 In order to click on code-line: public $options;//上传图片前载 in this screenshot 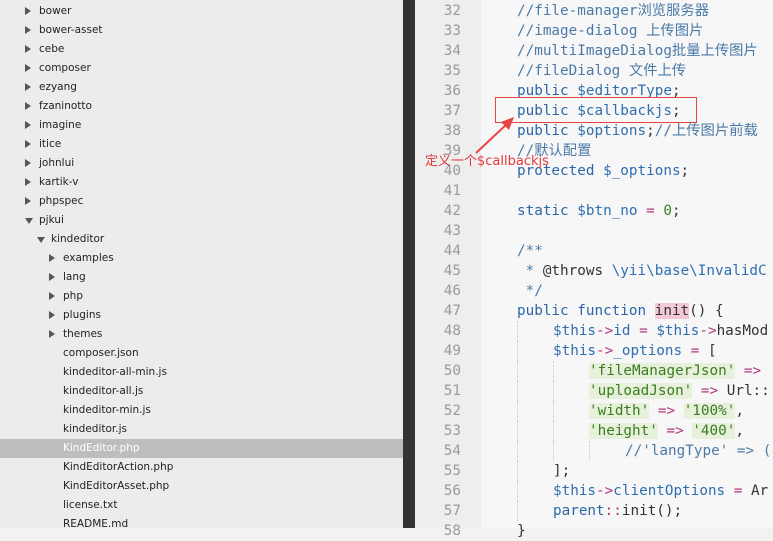, I will do `click(637, 131)`.